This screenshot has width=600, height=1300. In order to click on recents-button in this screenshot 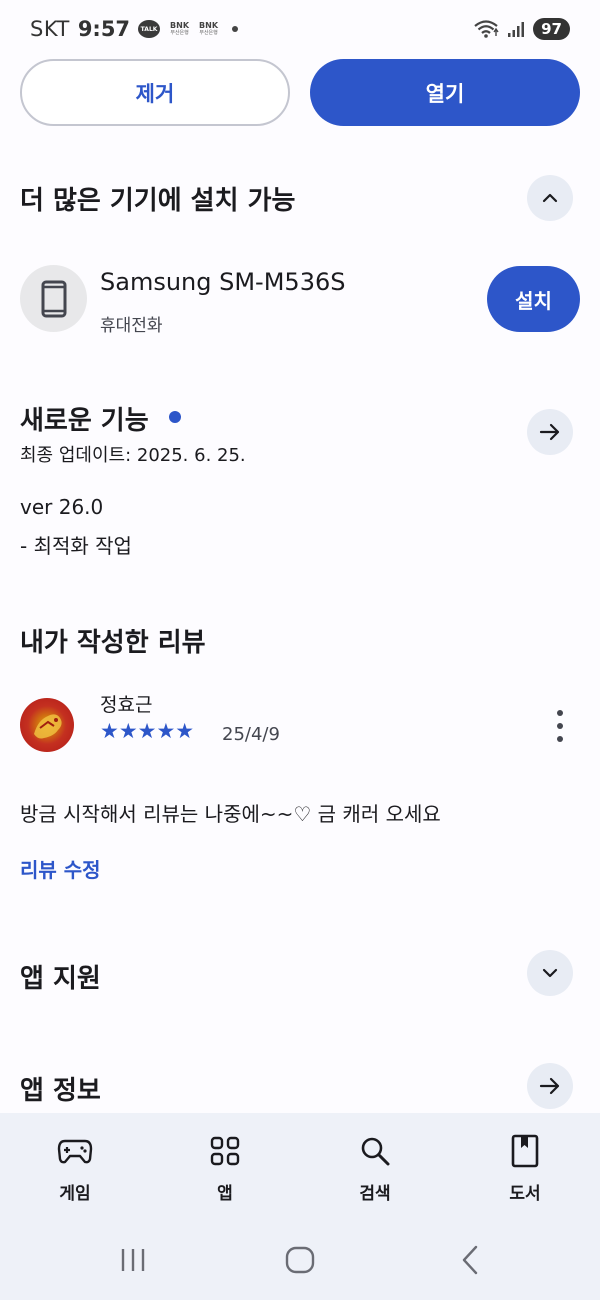, I will do `click(133, 1260)`.